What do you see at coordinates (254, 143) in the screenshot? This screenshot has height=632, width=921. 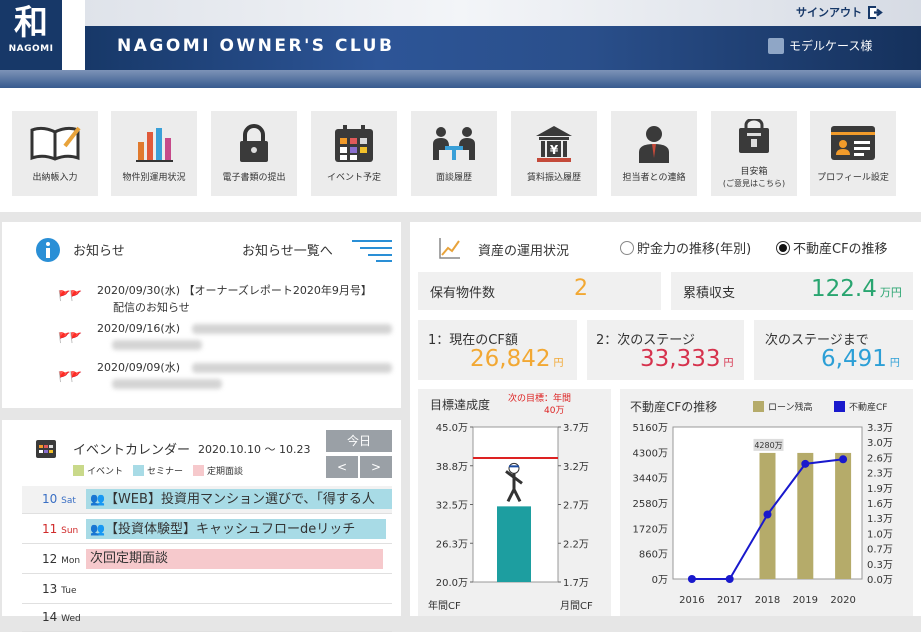 I see `lock-icon` at bounding box center [254, 143].